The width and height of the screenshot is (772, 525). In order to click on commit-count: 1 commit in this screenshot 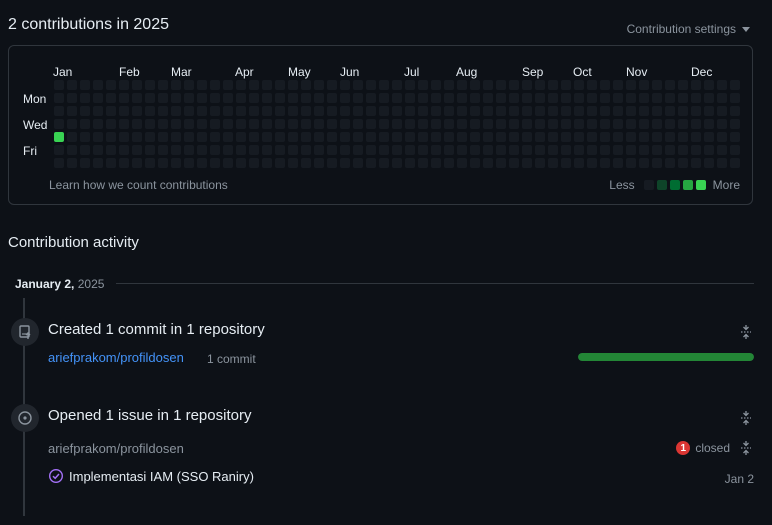, I will do `click(231, 359)`.